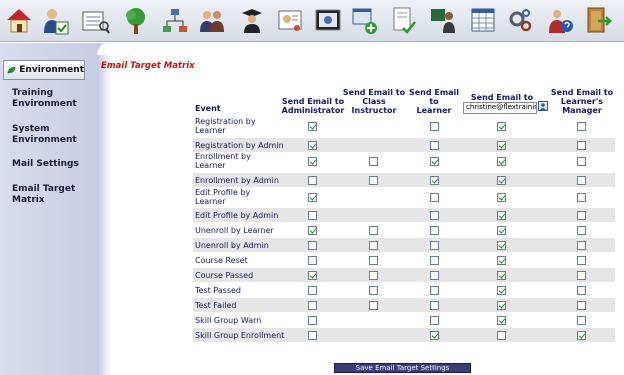 Image resolution: width=624 pixels, height=375 pixels. I want to click on certificate-icon, so click(290, 20).